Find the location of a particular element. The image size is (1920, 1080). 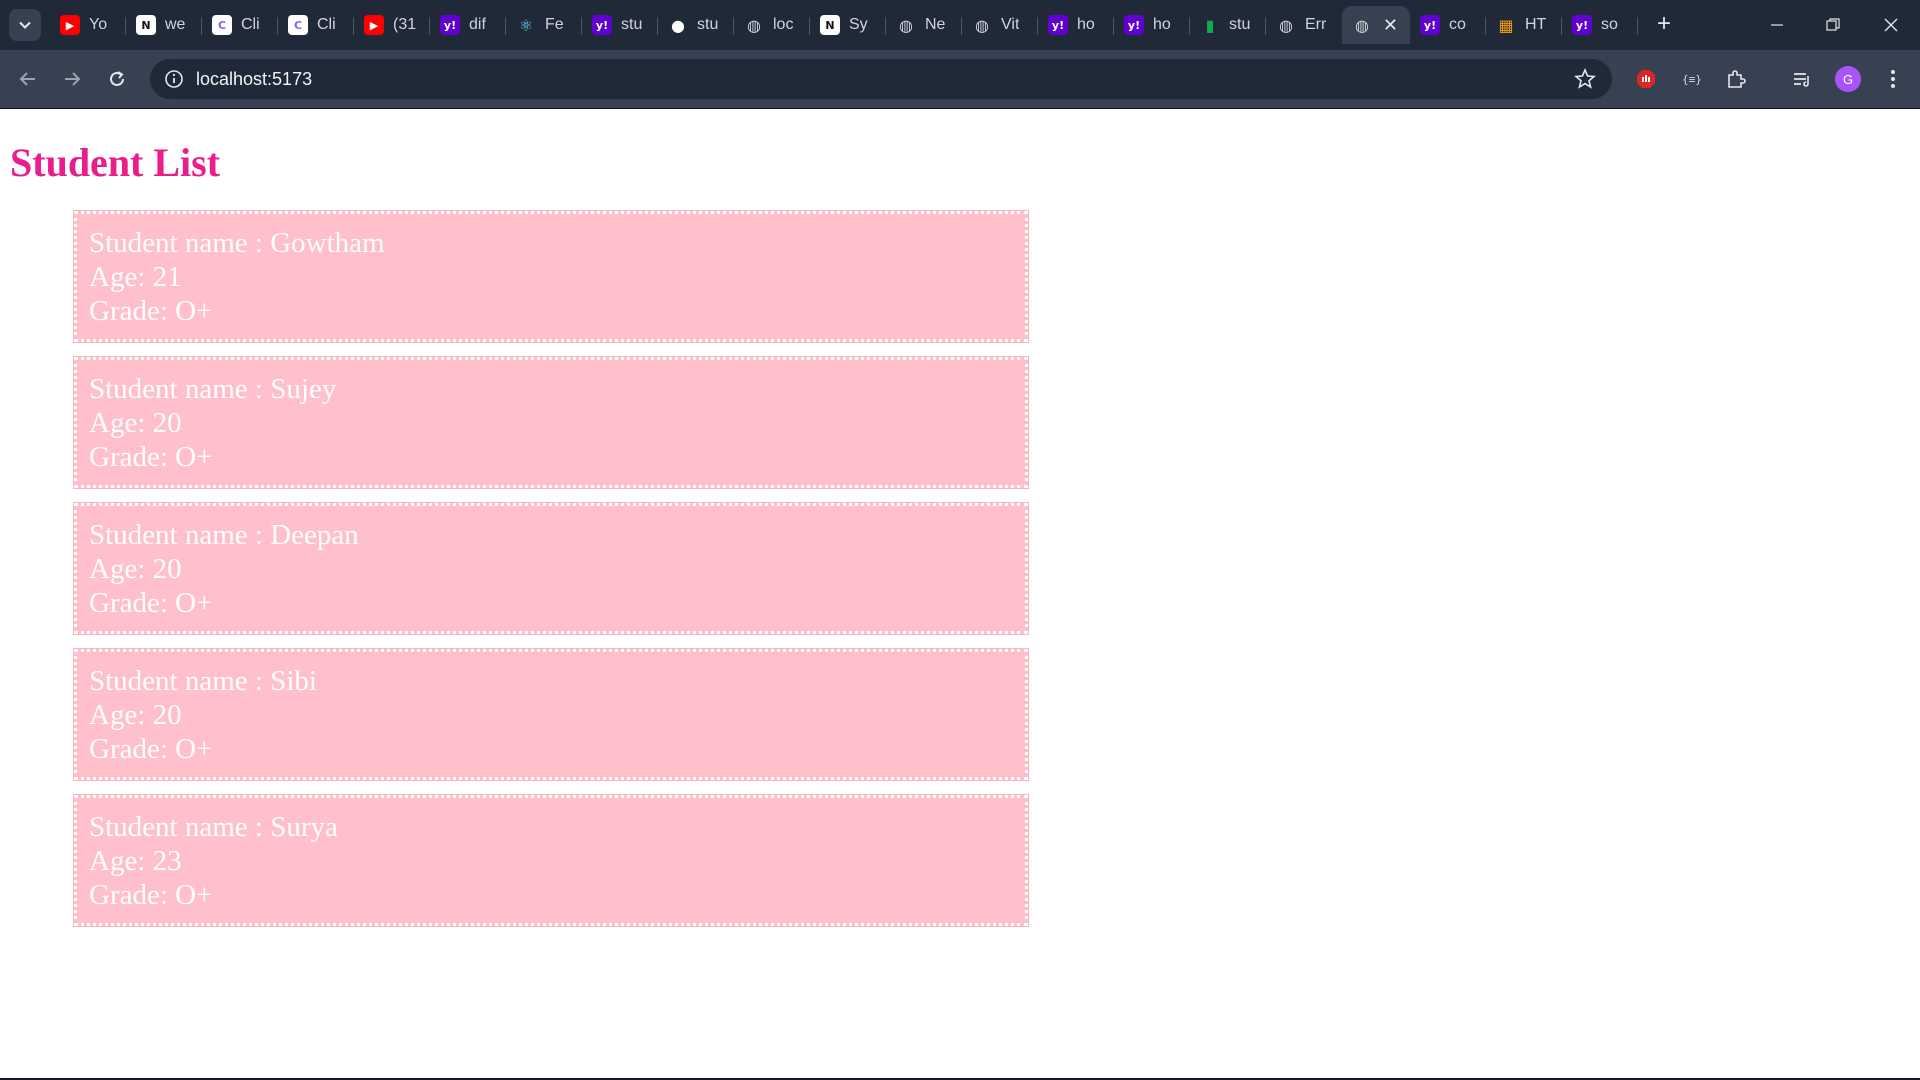

tab-title: (31 is located at coordinates (405, 24).